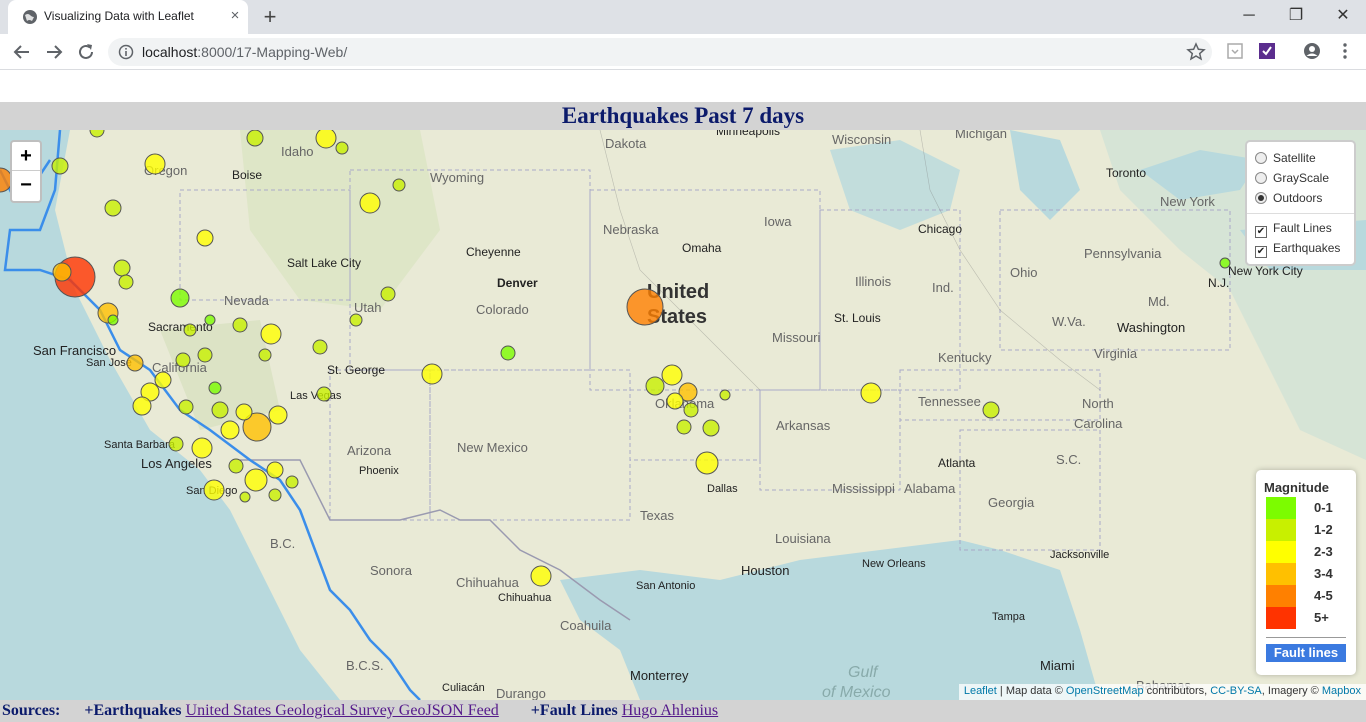 Image resolution: width=1366 pixels, height=722 pixels. I want to click on radio-grayscale, so click(1261, 178).